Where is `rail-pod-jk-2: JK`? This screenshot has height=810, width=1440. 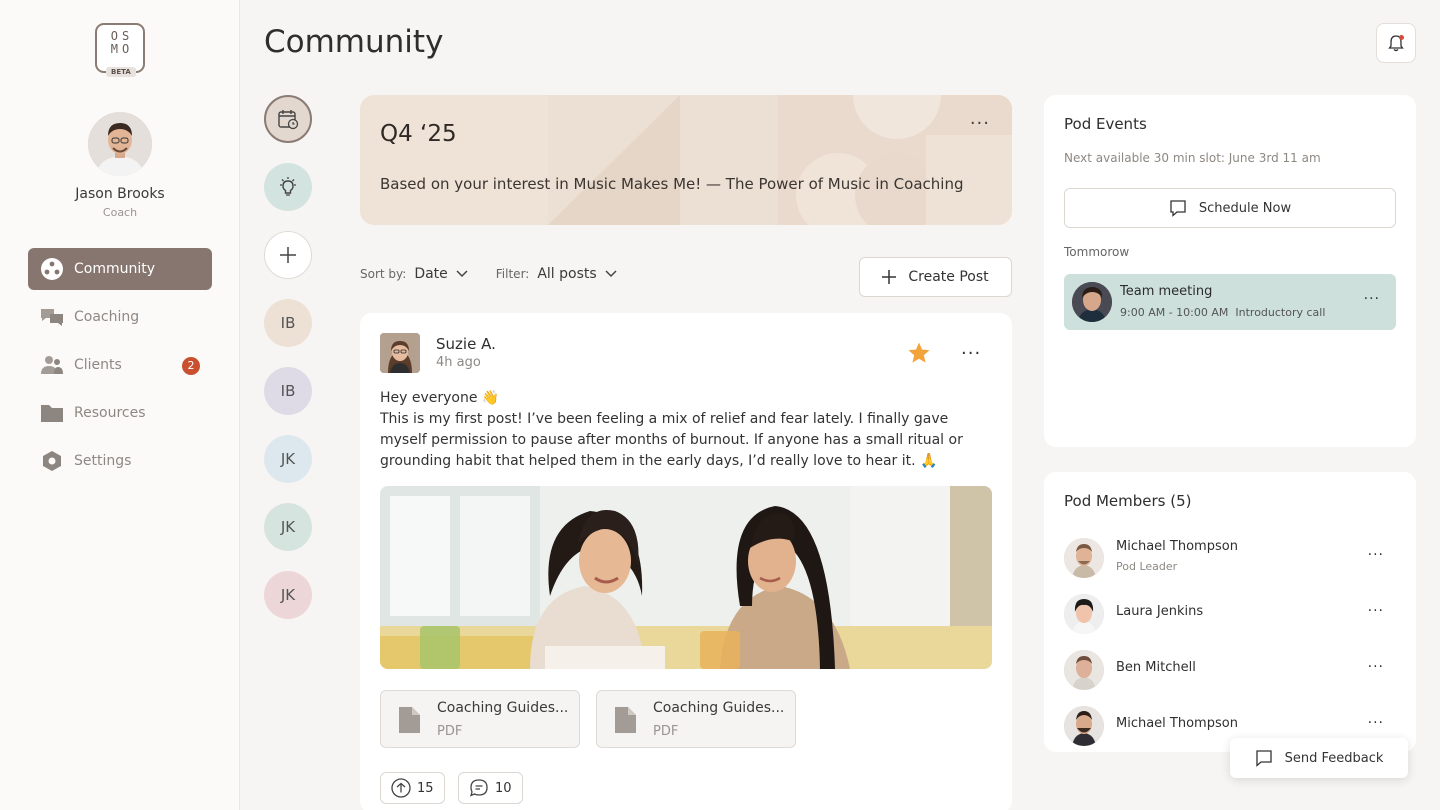 rail-pod-jk-2: JK is located at coordinates (288, 527).